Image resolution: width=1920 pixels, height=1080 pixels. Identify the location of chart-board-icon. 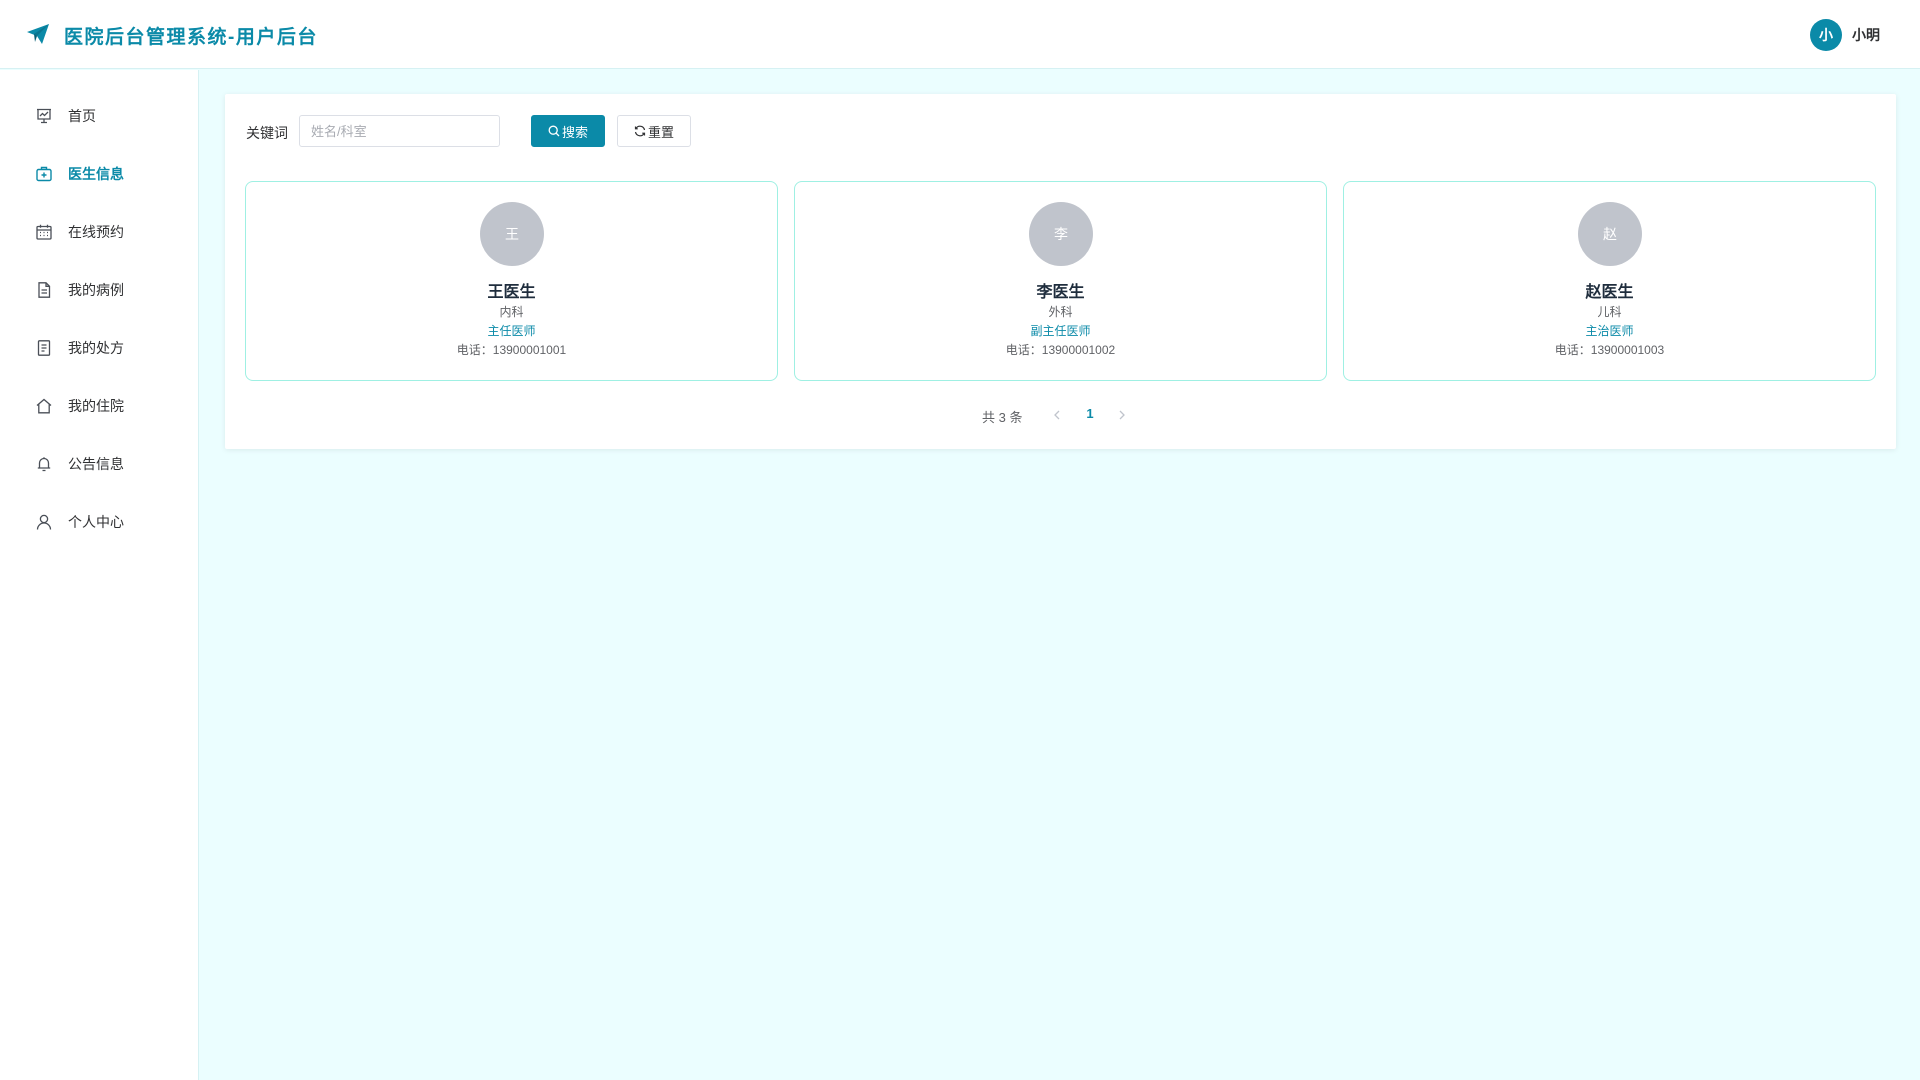
(44, 116).